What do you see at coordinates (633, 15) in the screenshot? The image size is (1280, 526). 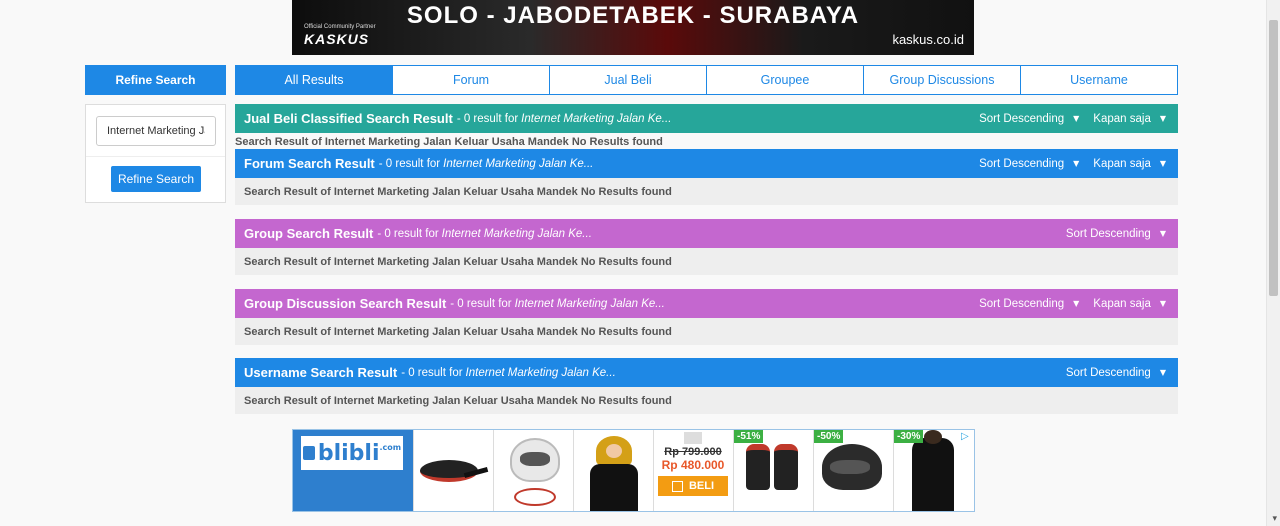 I see `banner-headline: SOLO - JABODETABEK - SURABAYA` at bounding box center [633, 15].